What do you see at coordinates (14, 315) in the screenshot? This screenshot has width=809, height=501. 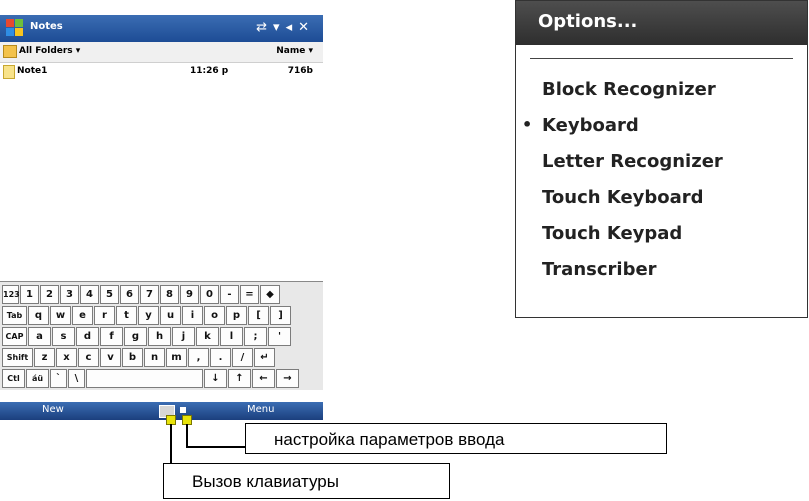 I see `keyboard-key: Tab` at bounding box center [14, 315].